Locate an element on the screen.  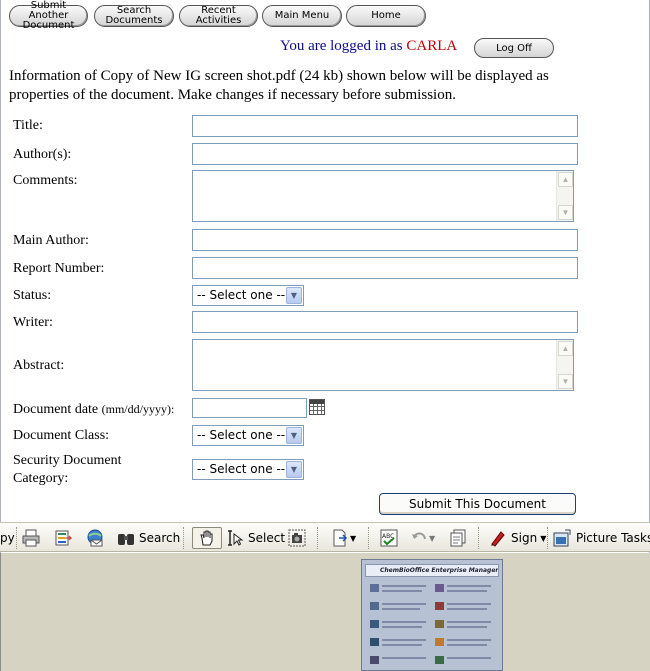
login-status: You are logged in as CARLA is located at coordinates (368, 46).